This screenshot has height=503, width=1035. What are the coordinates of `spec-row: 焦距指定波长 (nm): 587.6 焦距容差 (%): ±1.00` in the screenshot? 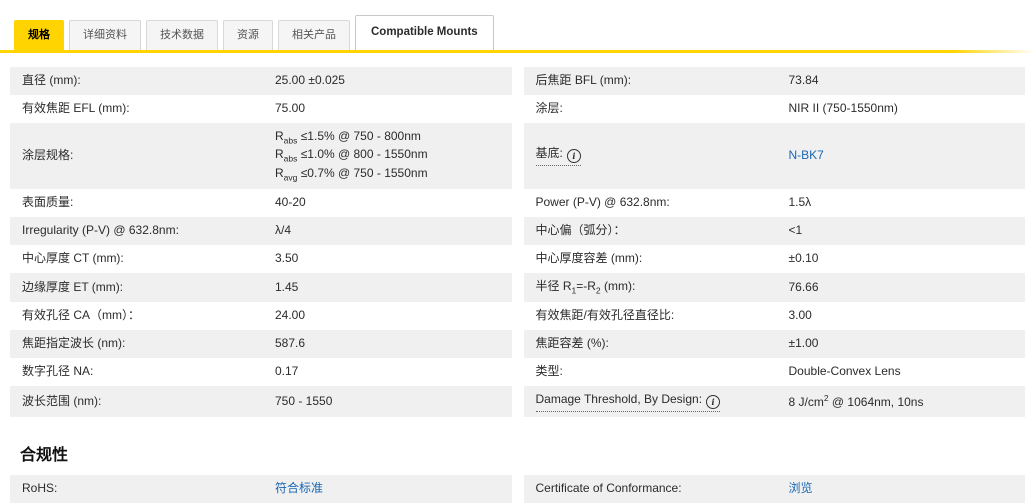 It's located at (517, 343).